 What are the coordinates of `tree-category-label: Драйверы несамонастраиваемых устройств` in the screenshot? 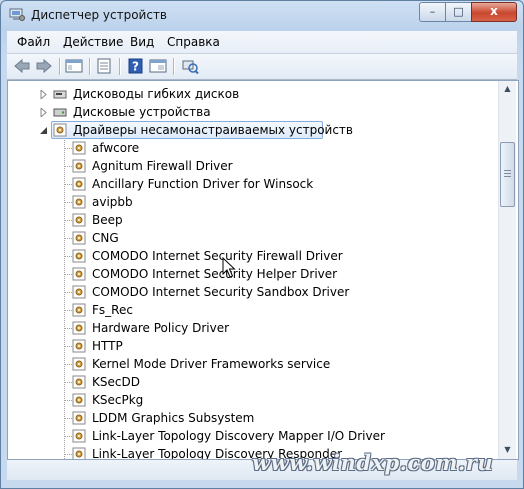 It's located at (213, 130).